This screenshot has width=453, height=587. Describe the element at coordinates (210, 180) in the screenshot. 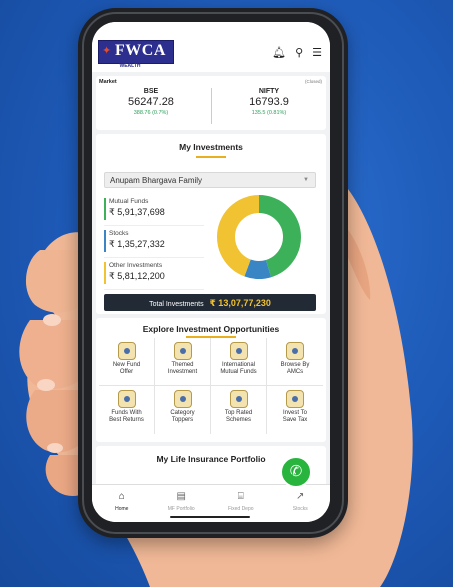

I see `family-select: Anupam Bhargava Family ▼` at that location.